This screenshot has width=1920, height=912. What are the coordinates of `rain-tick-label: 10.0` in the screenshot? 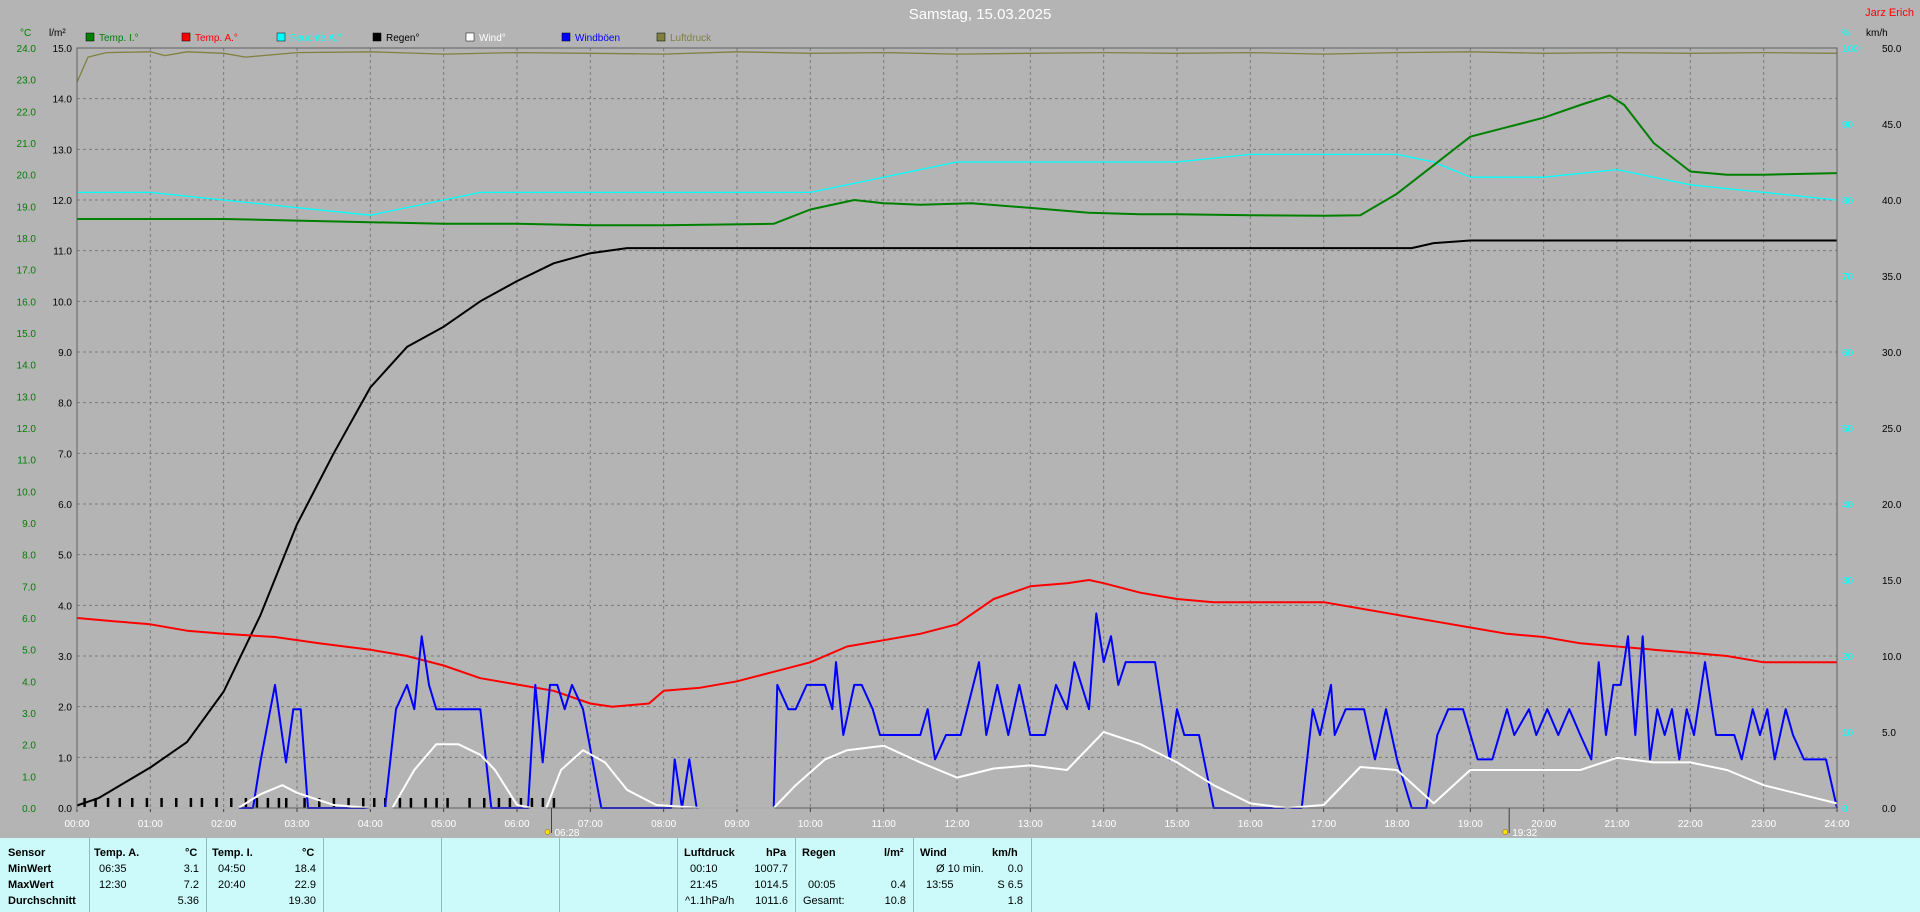 It's located at (63, 302).